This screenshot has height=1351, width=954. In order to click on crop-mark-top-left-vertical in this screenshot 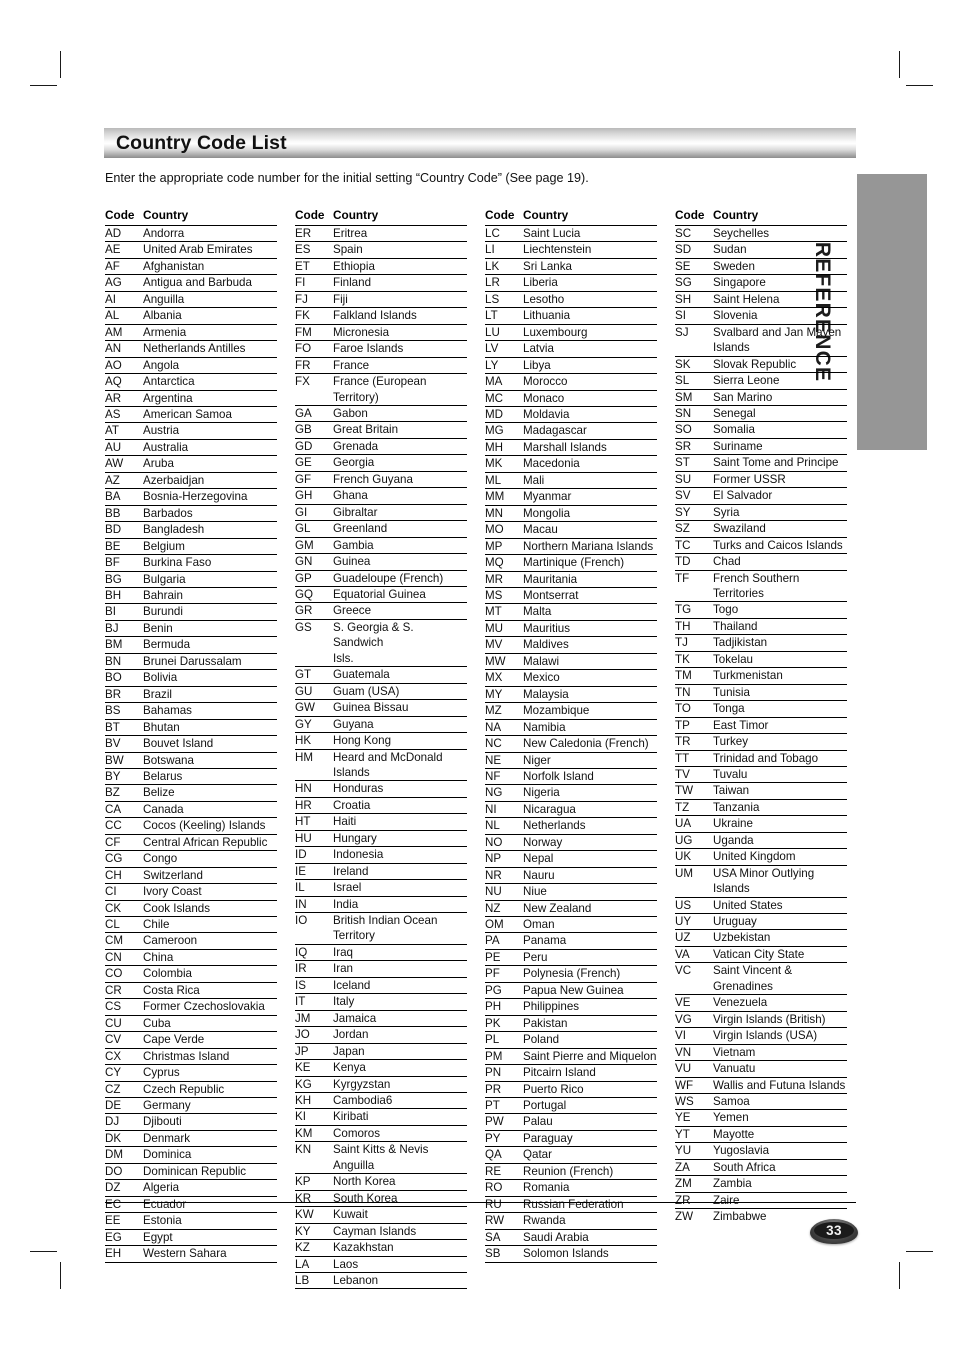, I will do `click(60, 64)`.